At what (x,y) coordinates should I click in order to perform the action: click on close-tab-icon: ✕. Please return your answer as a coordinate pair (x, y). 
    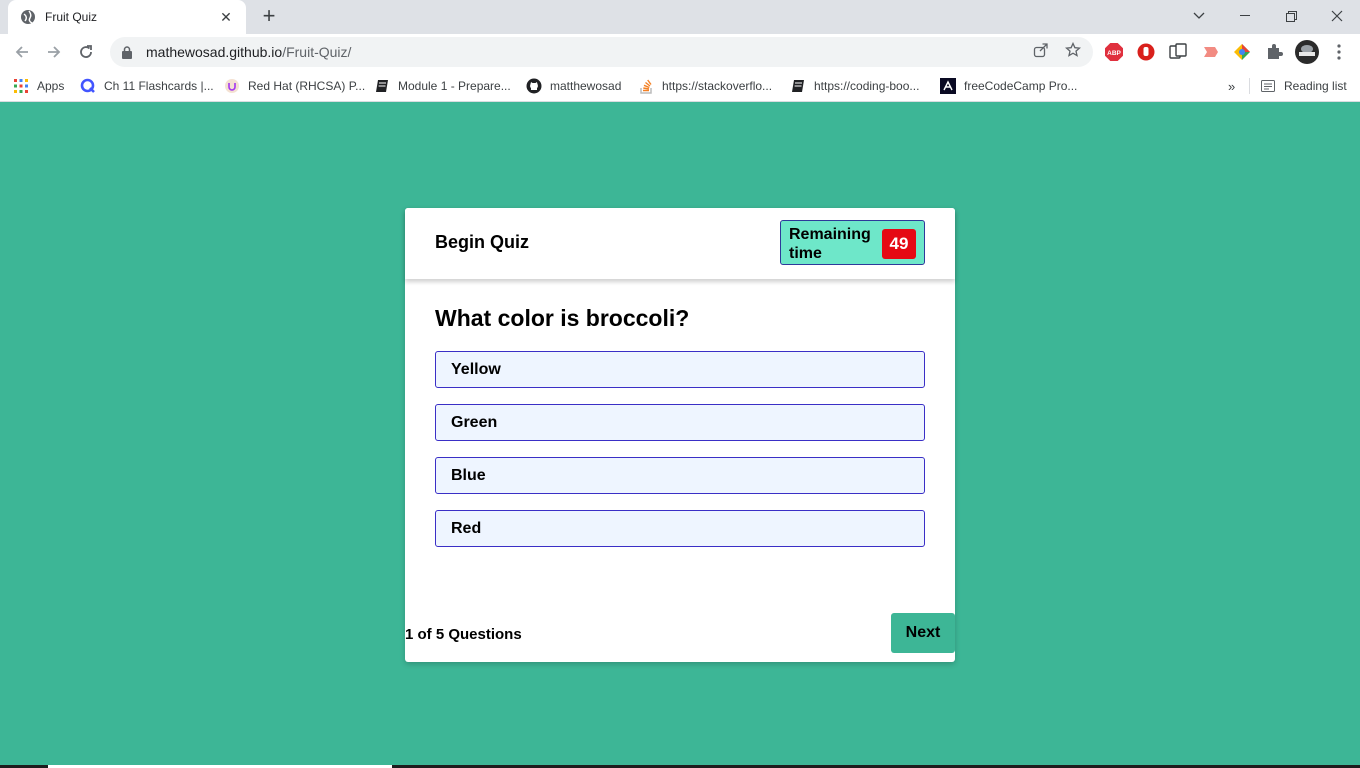
    Looking at the image, I should click on (226, 17).